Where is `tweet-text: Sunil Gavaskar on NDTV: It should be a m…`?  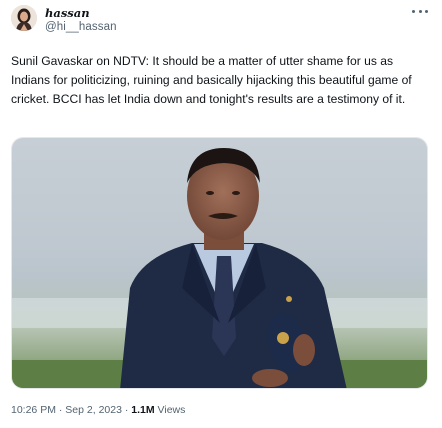 tweet-text: Sunil Gavaskar on NDTV: It should be a m… is located at coordinates (211, 80).